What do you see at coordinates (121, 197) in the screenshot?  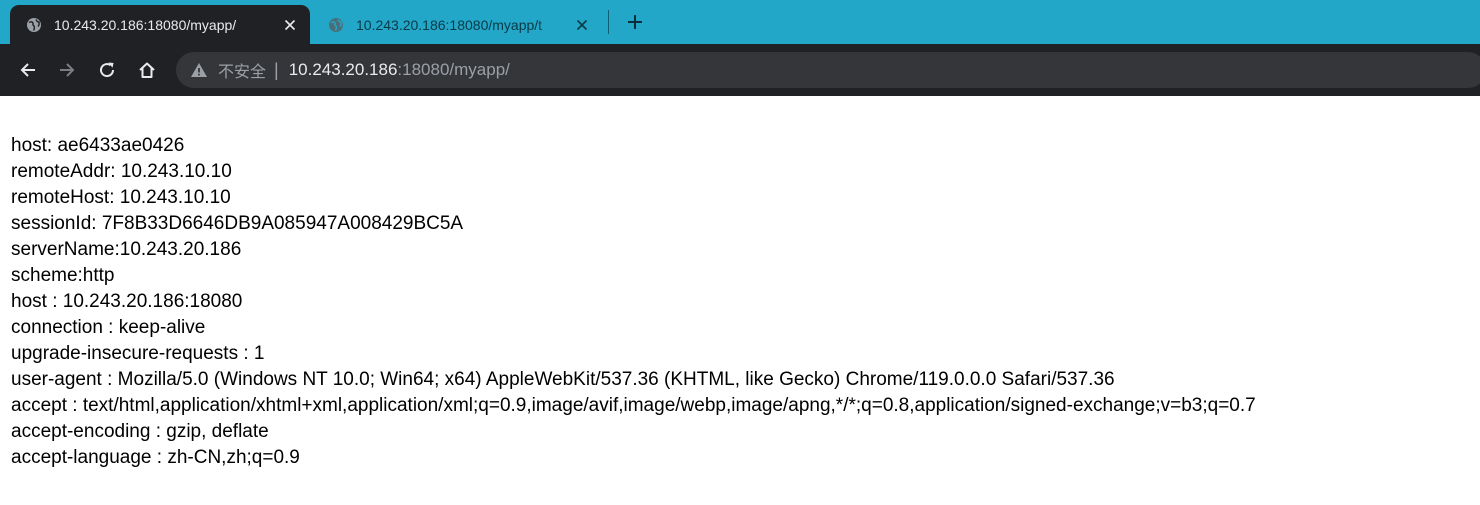 I see `content-line: remoteHost: 10.243.10.10` at bounding box center [121, 197].